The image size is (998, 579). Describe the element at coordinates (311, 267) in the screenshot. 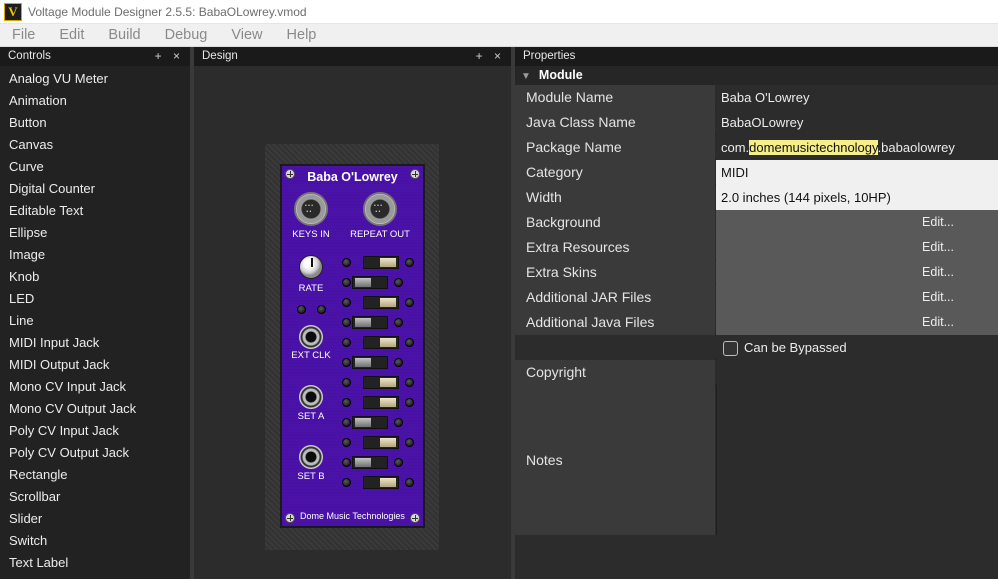

I see `rate-knob` at that location.